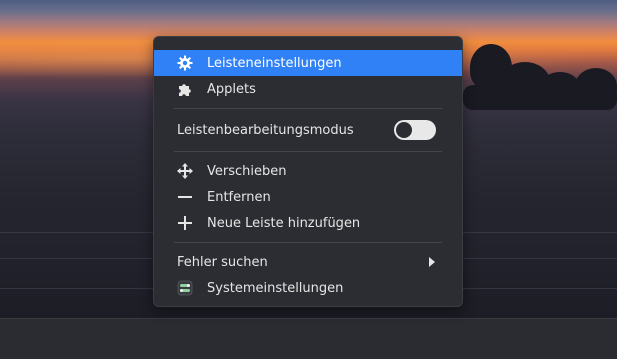 The height and width of the screenshot is (359, 617). Describe the element at coordinates (284, 223) in the screenshot. I see `menu-item-label: Neue Leiste hinzufügen` at that location.